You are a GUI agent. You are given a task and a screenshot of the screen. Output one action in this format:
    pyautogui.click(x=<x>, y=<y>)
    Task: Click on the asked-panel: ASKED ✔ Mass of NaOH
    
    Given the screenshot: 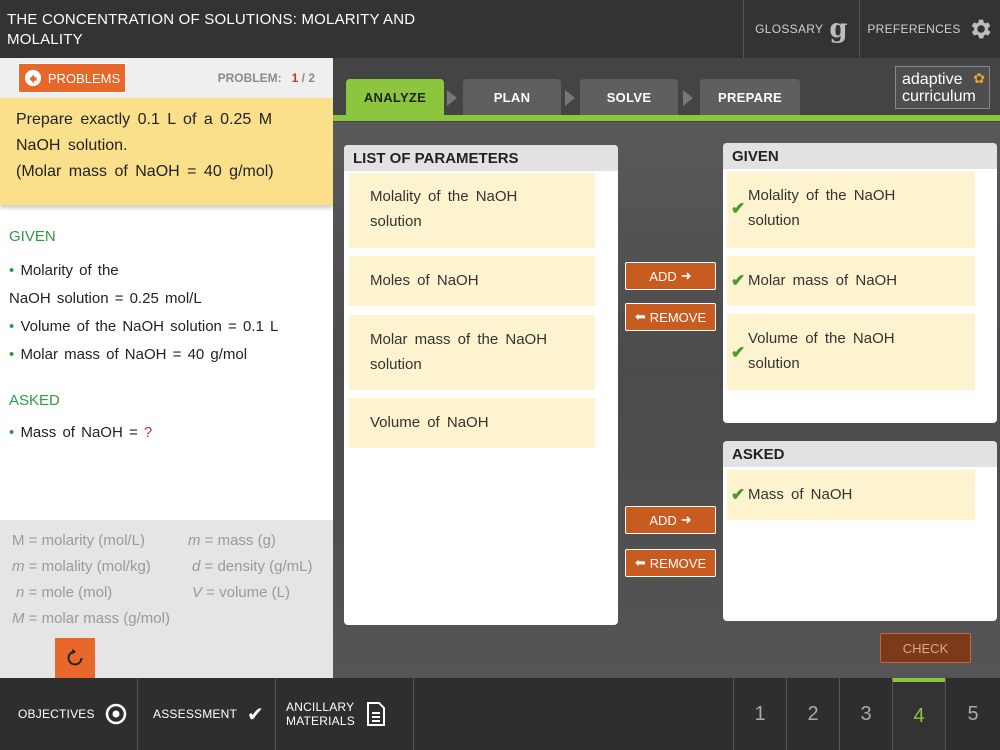 What is the action you would take?
    pyautogui.click(x=860, y=531)
    